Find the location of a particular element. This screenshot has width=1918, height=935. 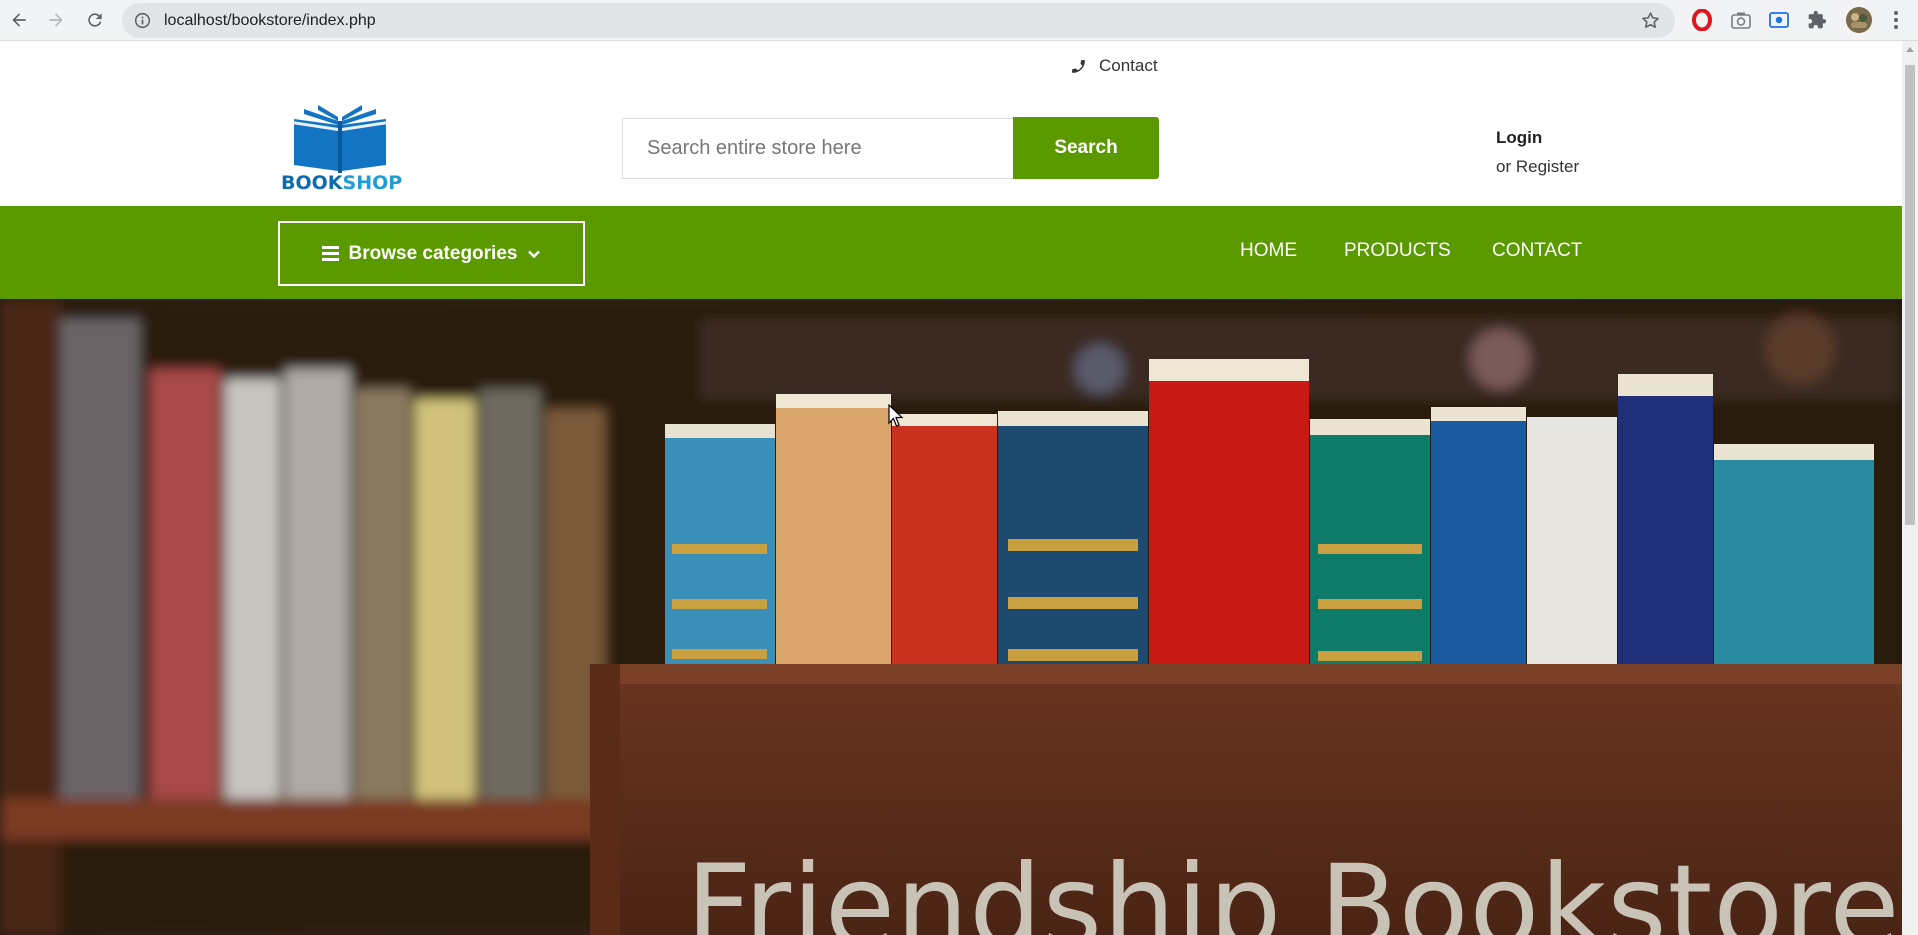

menu-item-products: PRODUCTS is located at coordinates (1397, 251).